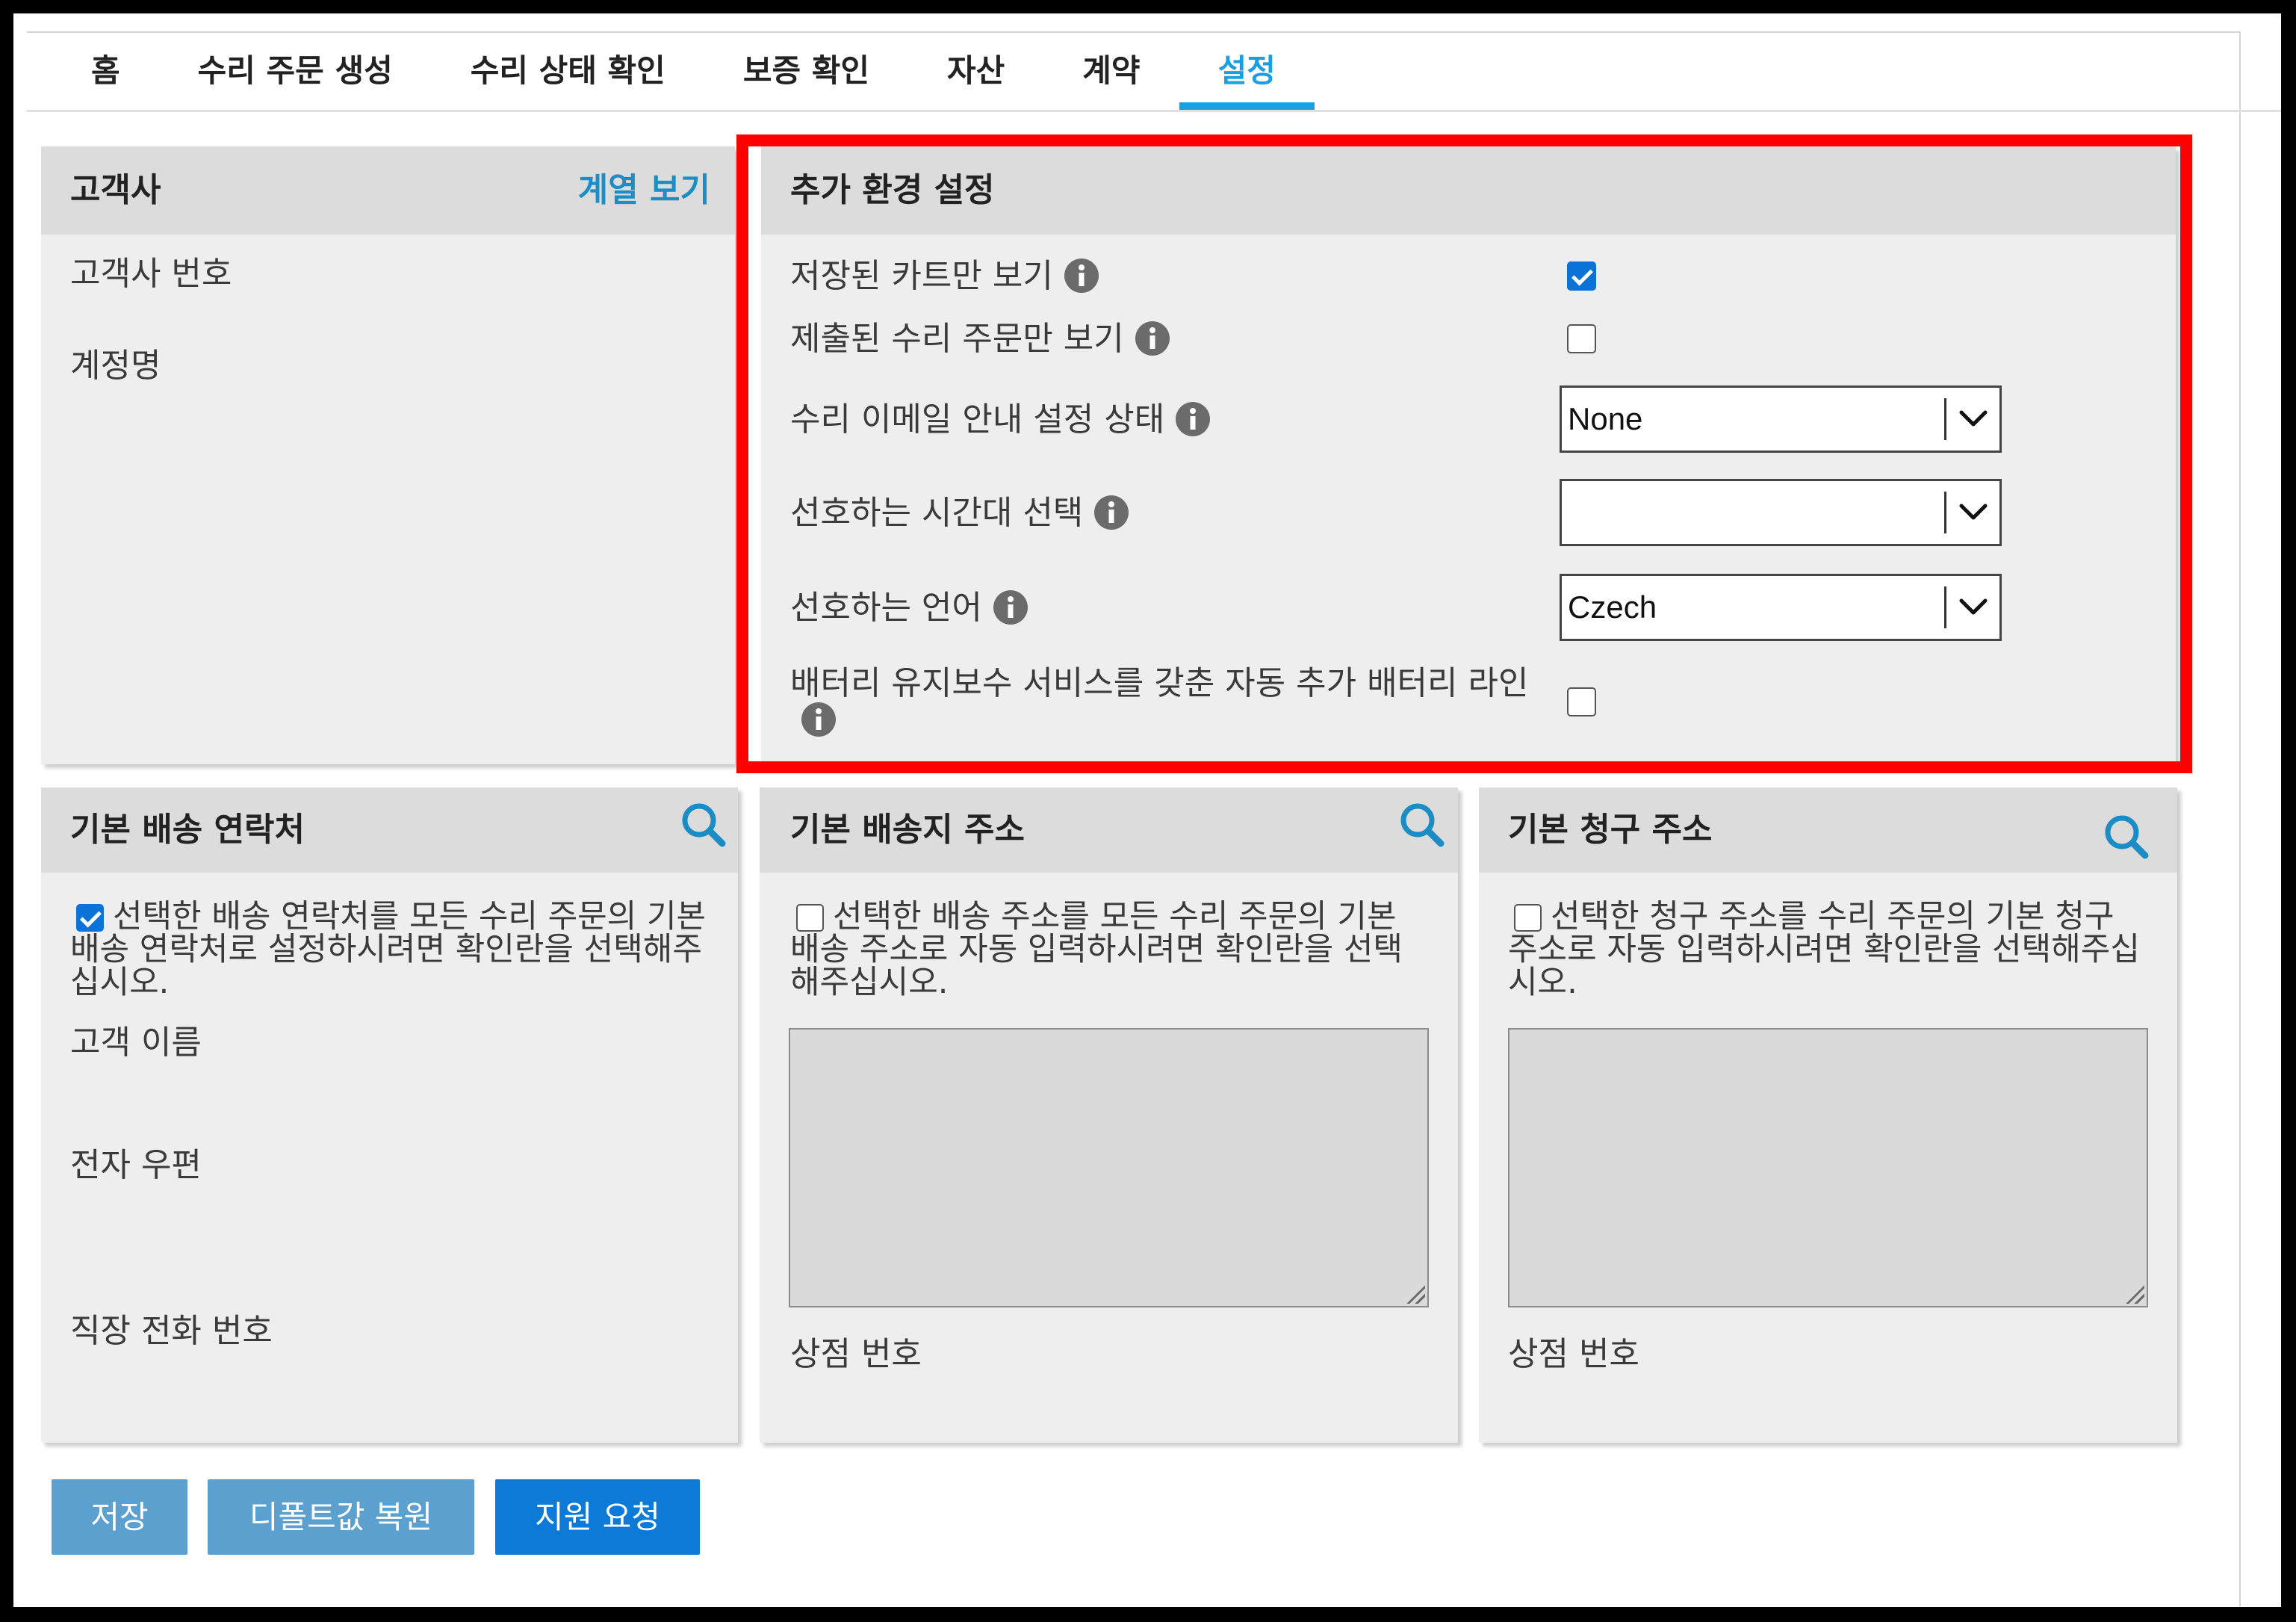 The image size is (2296, 1622). What do you see at coordinates (1109, 830) in the screenshot?
I see `shipping-address-panel-header: 기본 배송지 주소` at bounding box center [1109, 830].